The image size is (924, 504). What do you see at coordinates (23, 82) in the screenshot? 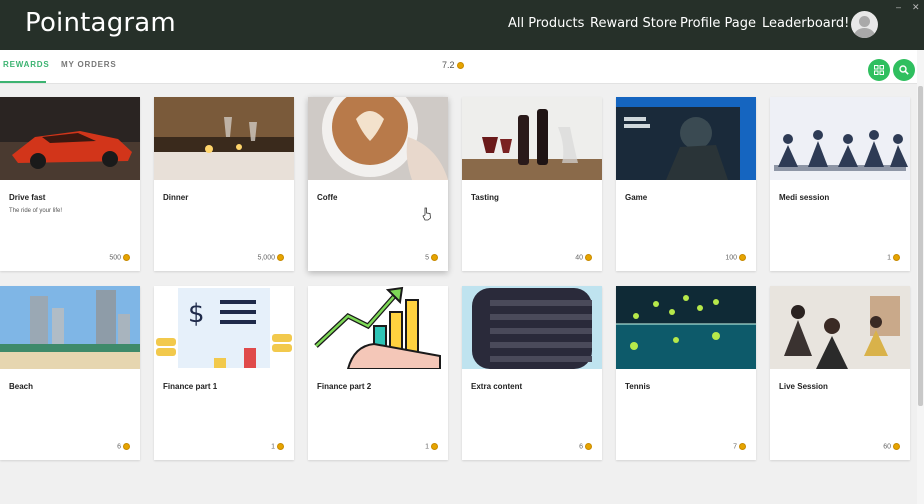
I see `active-tab-indicator` at bounding box center [23, 82].